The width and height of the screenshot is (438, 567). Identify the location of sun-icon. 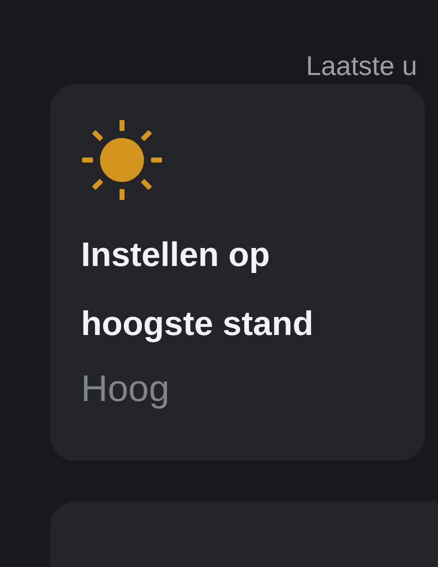
(122, 160).